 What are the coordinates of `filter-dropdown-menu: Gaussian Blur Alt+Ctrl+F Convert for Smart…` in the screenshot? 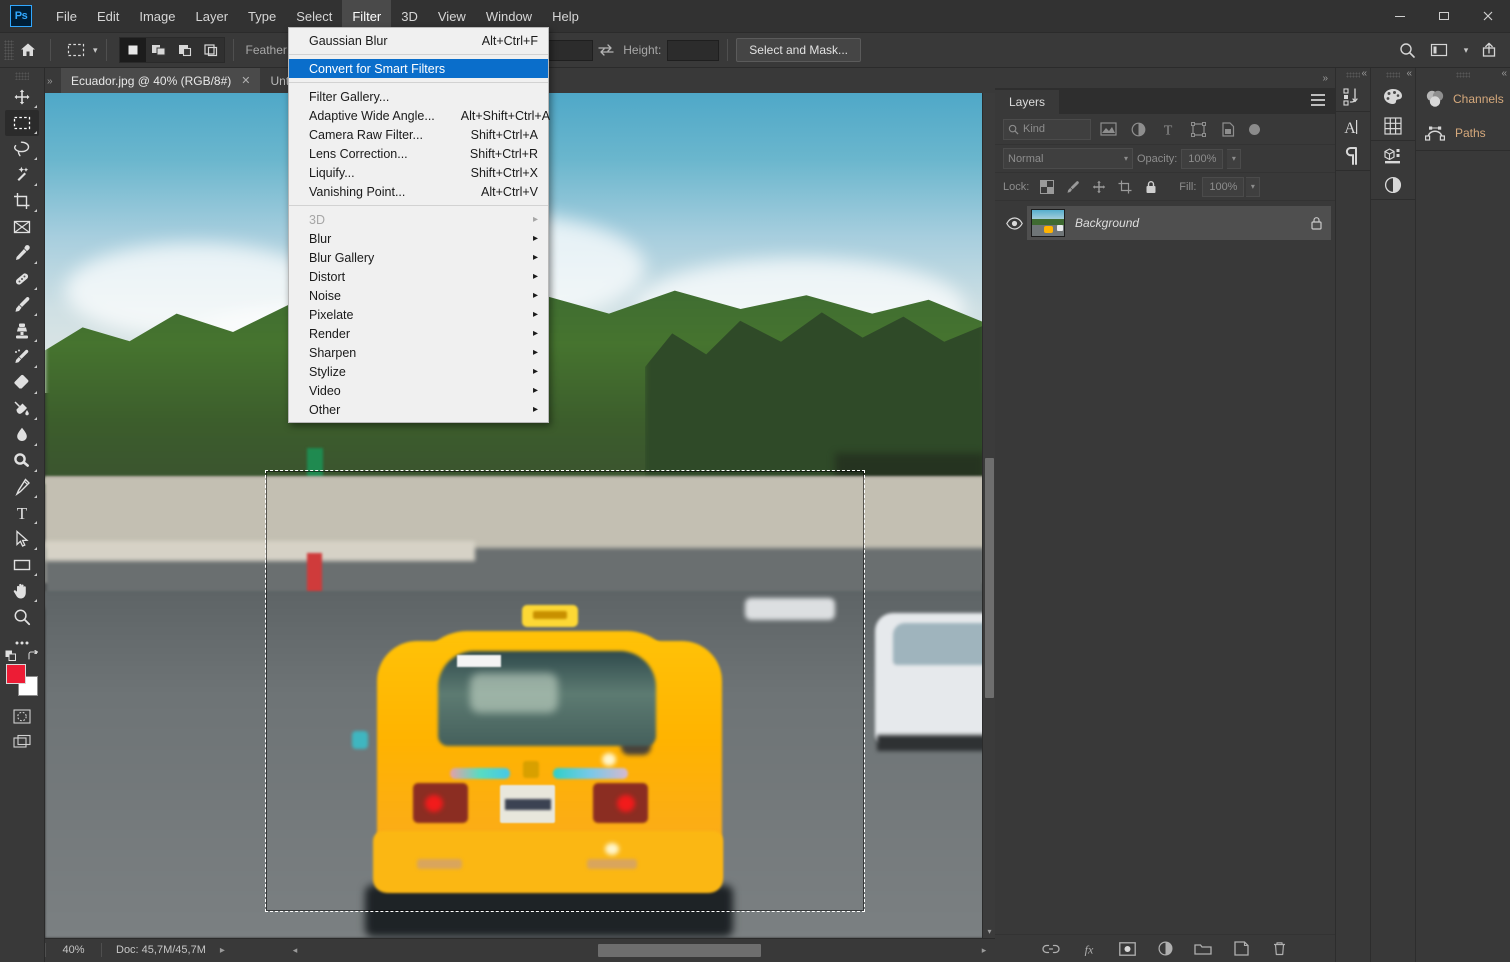 It's located at (419, 225).